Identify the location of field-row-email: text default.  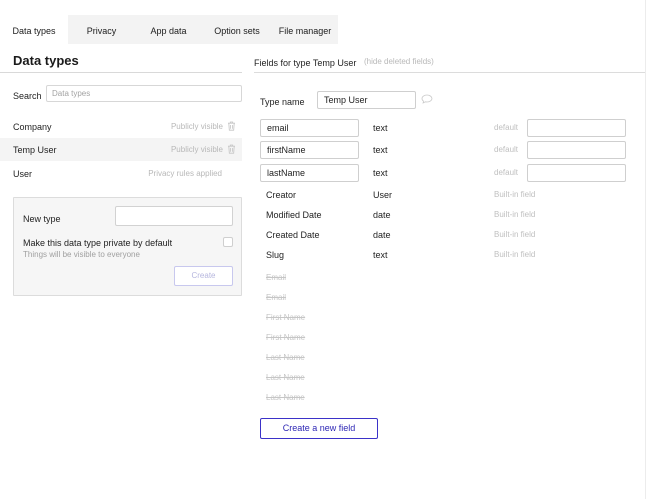
(323, 128).